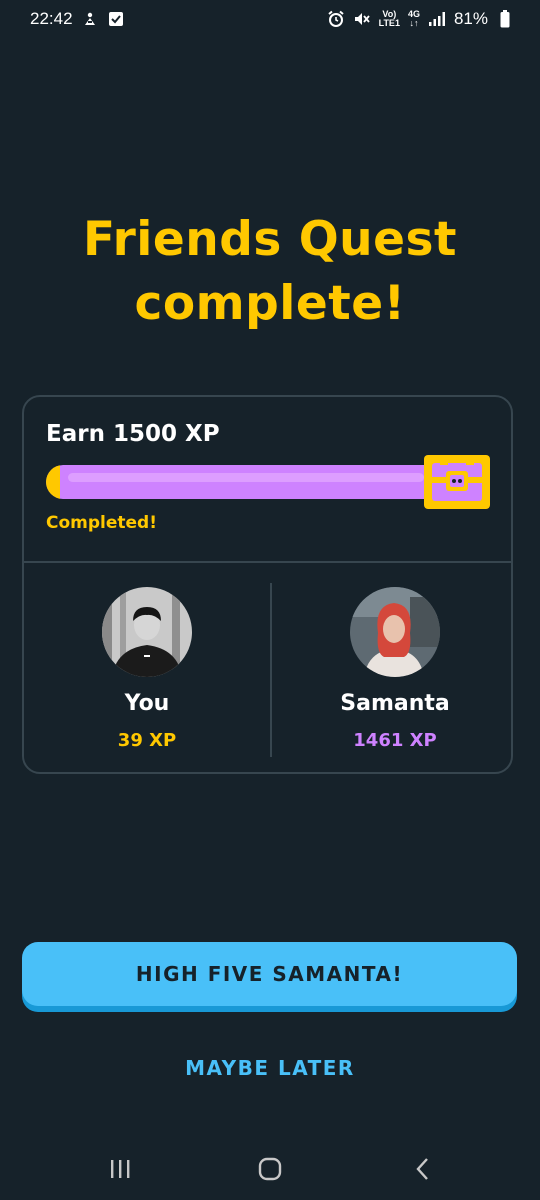 This screenshot has height=1200, width=540. Describe the element at coordinates (51, 18) in the screenshot. I see `status-time: 22:42` at that location.